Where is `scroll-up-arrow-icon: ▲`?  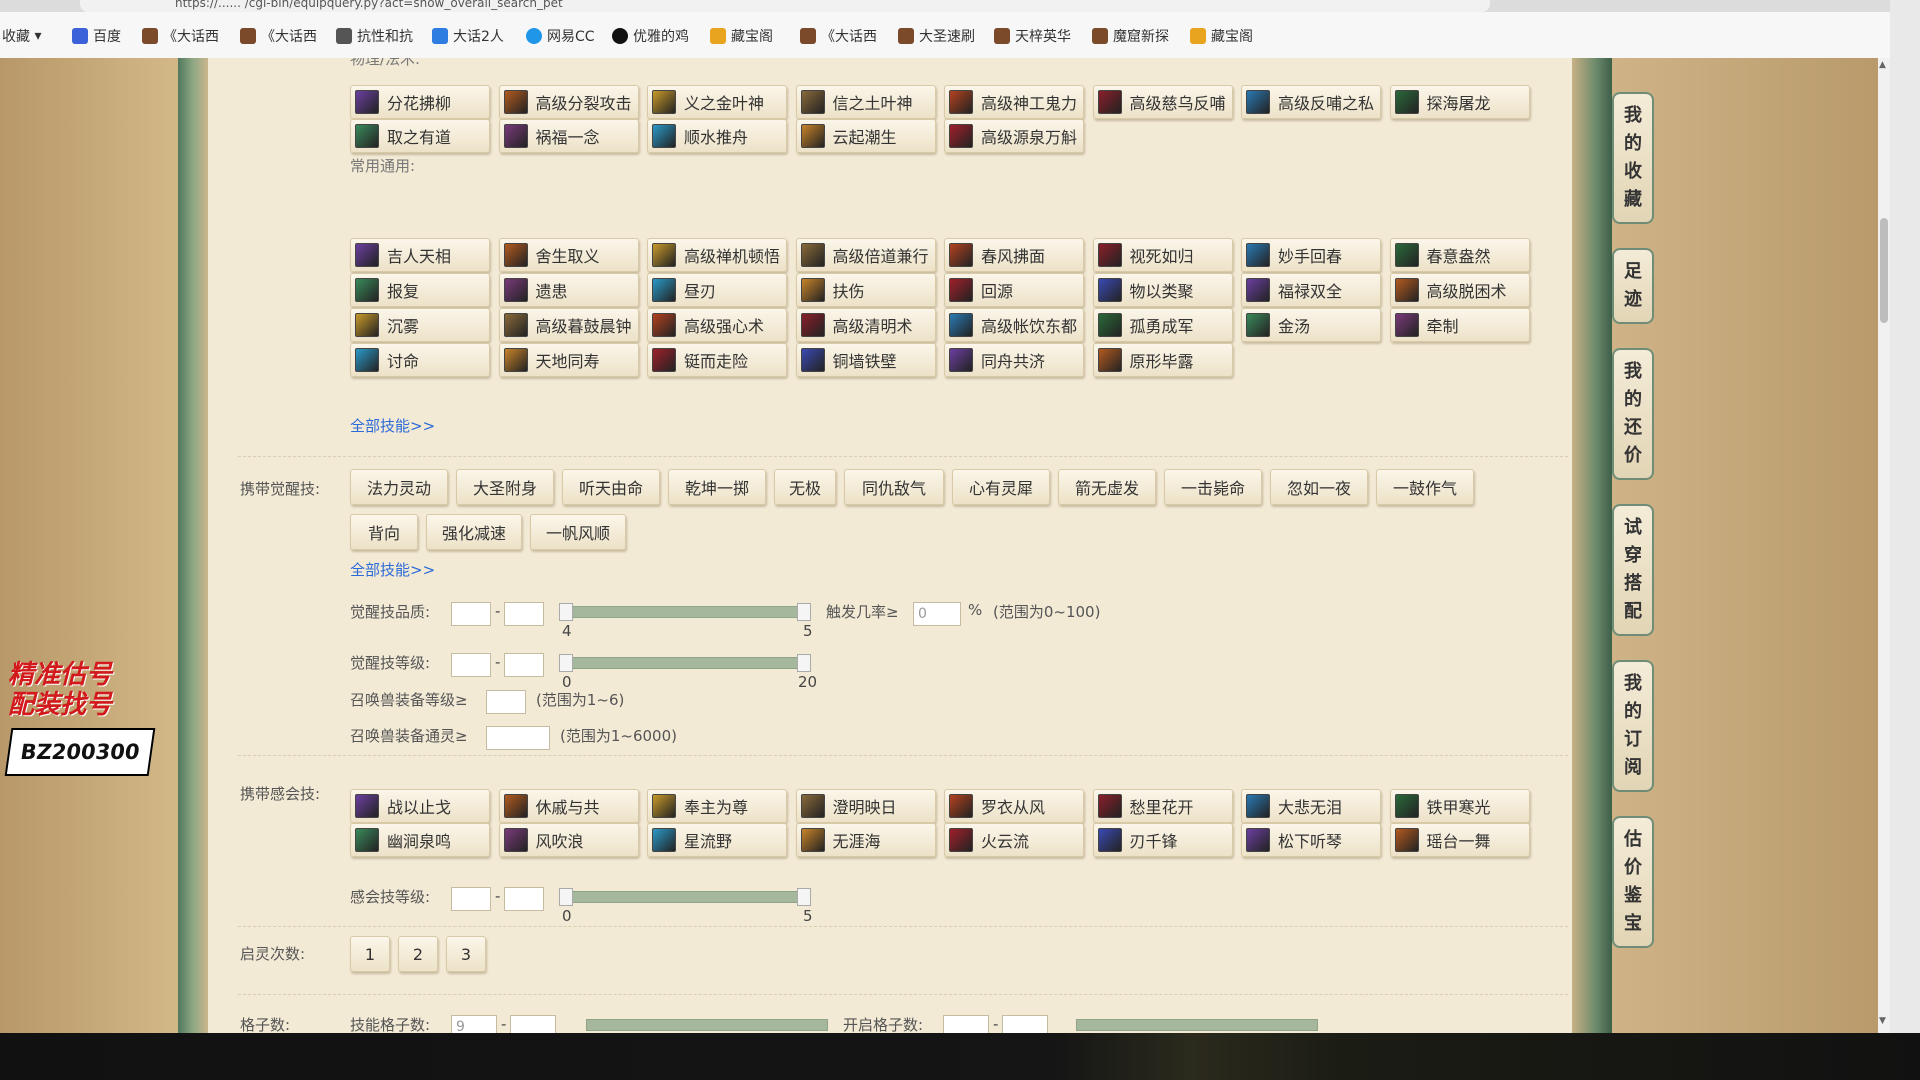 scroll-up-arrow-icon: ▲ is located at coordinates (1882, 65).